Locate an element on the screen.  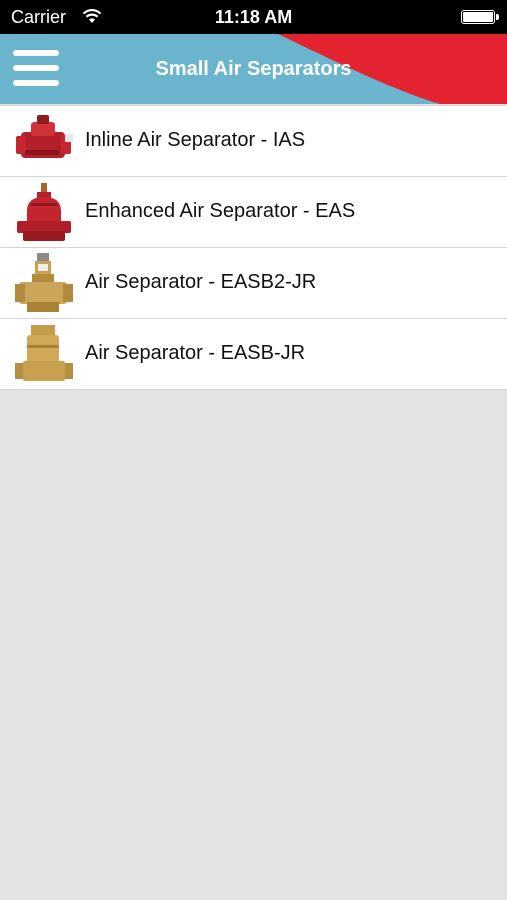
hamburger-menu-icon is located at coordinates (36, 53).